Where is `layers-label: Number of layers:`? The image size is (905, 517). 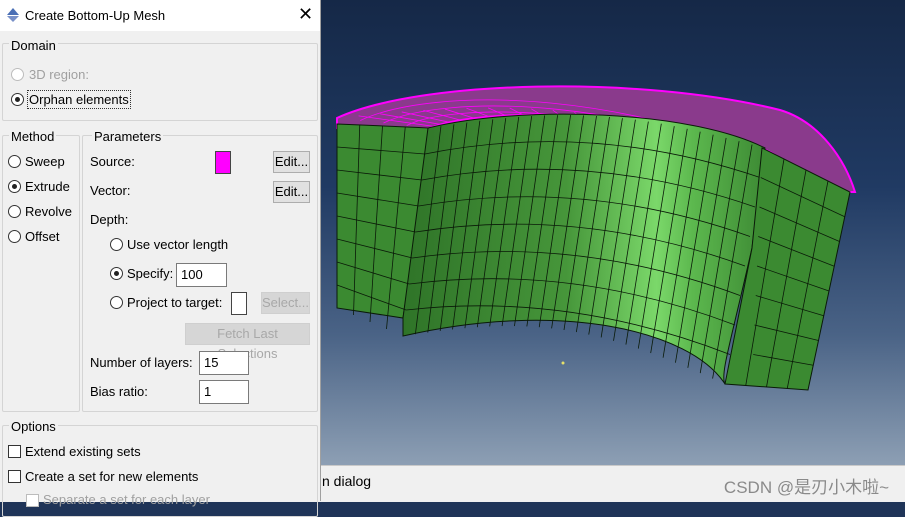 layers-label: Number of layers: is located at coordinates (141, 362).